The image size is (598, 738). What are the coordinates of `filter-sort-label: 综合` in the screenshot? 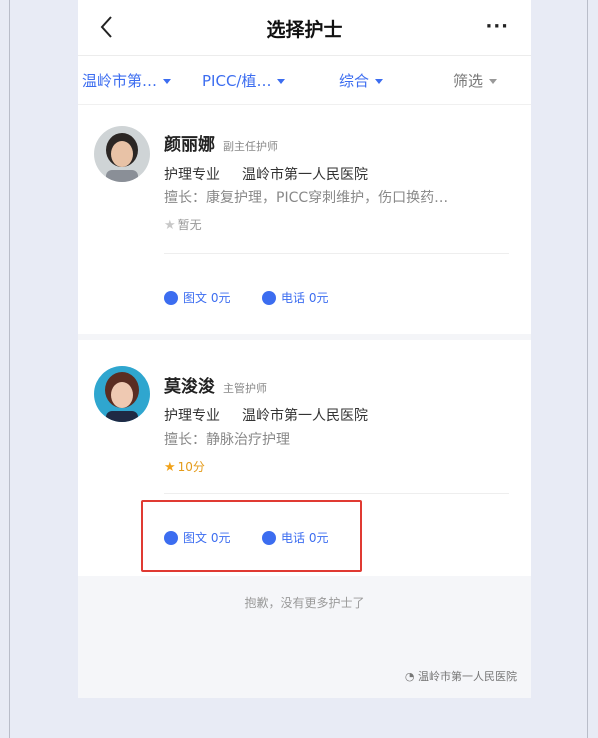 It's located at (354, 81).